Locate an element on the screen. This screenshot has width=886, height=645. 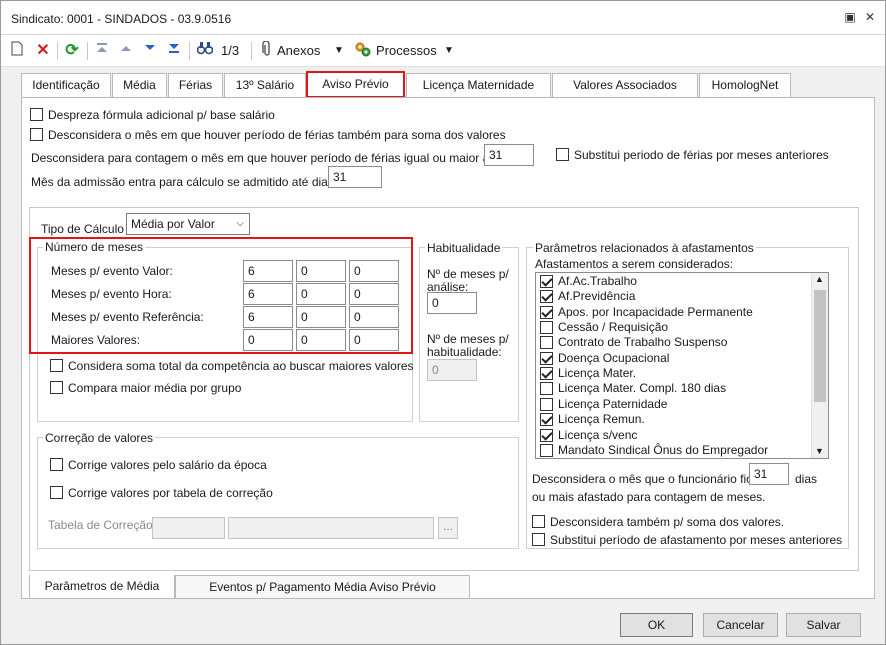
afastamento-label: Licença s/venc is located at coordinates (598, 435).